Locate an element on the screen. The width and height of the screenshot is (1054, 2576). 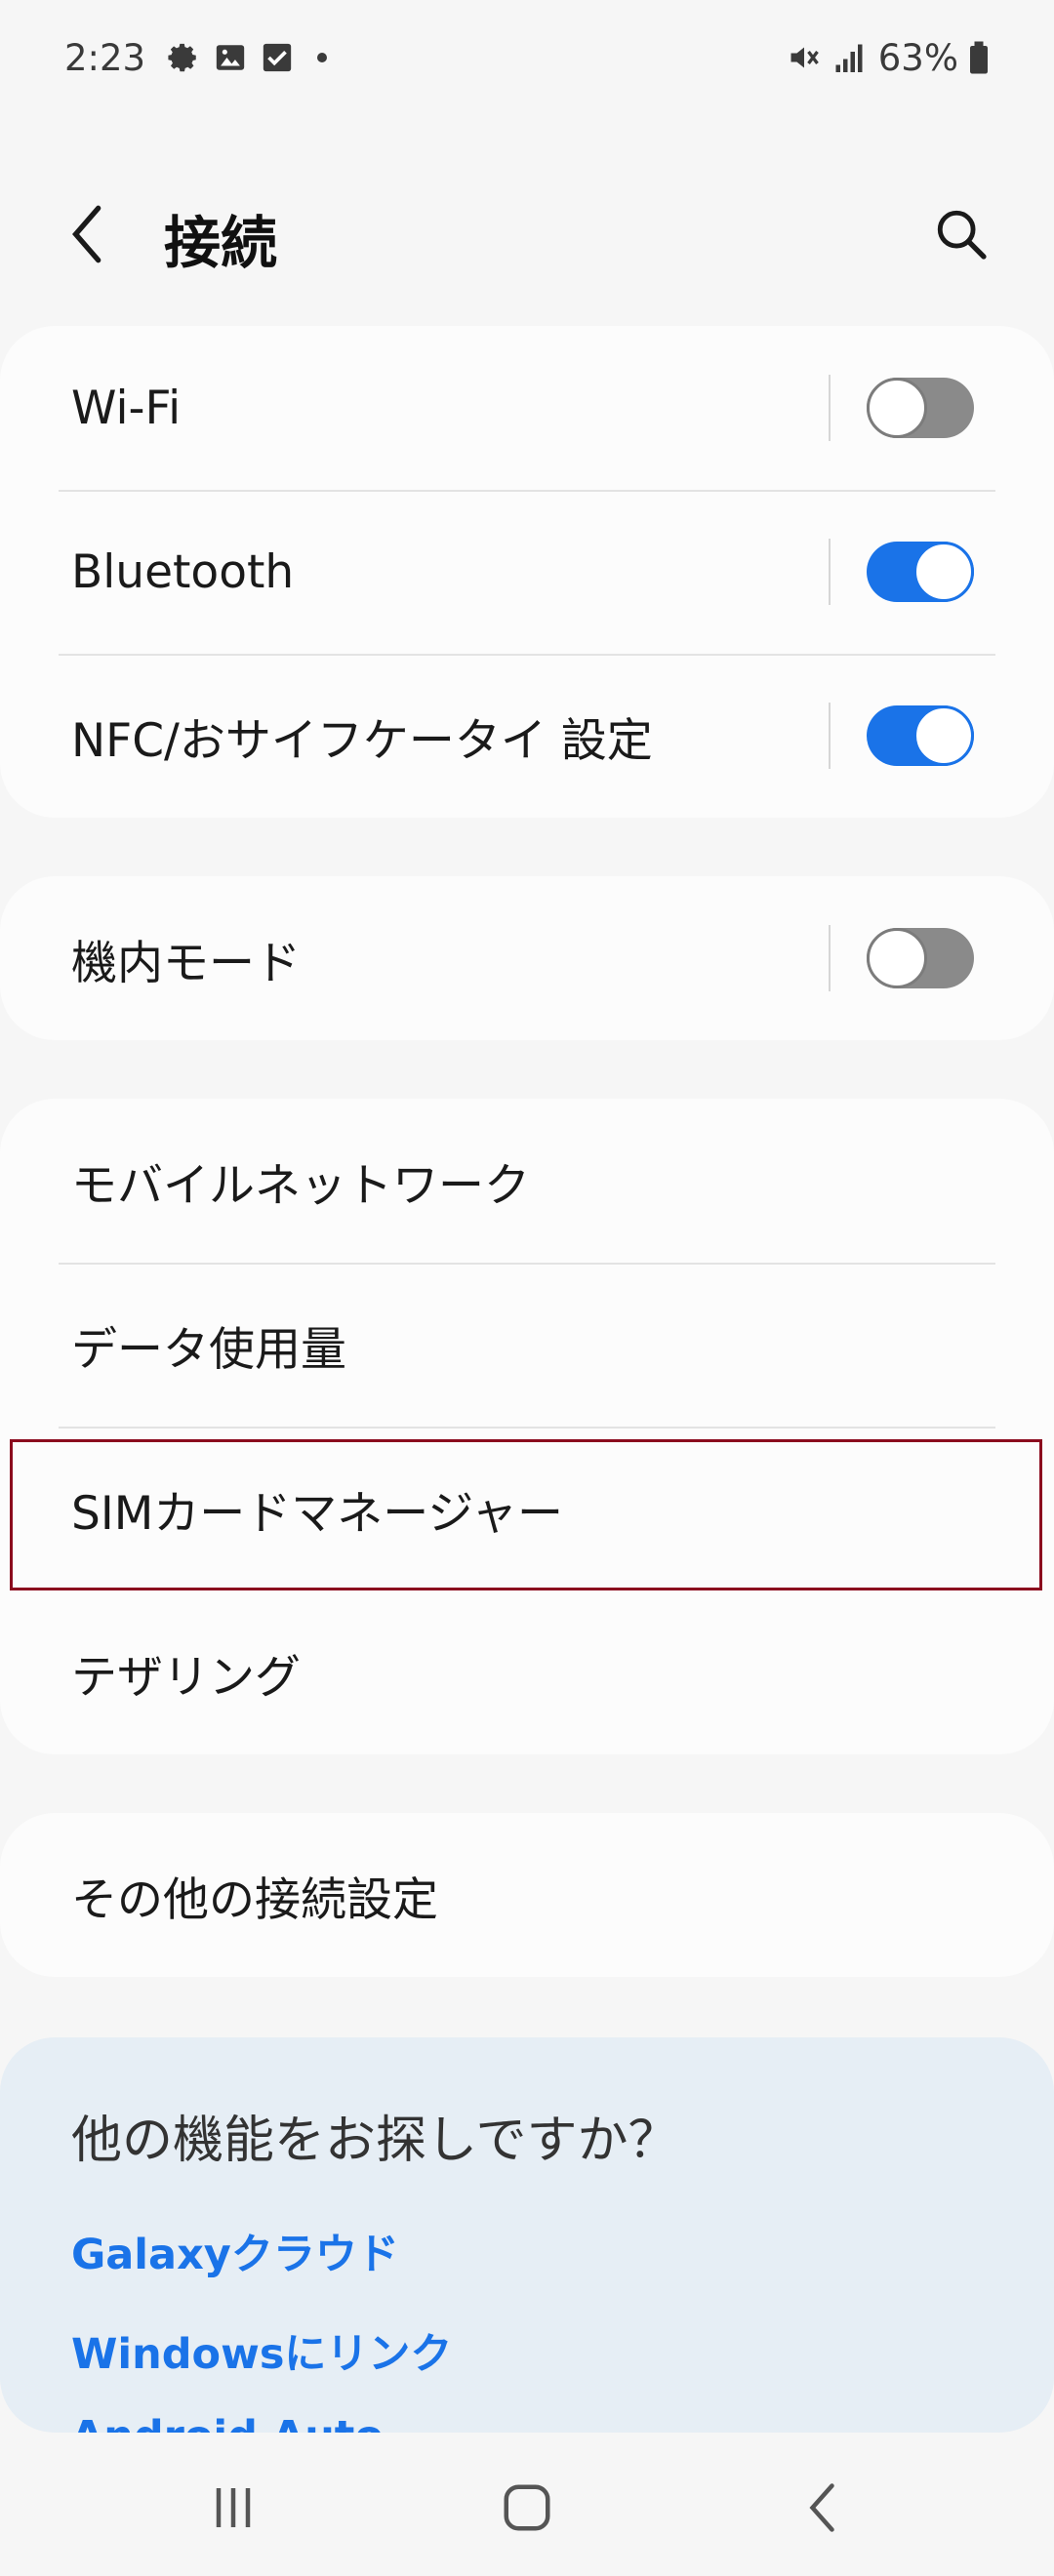
wifi-toggle is located at coordinates (921, 408).